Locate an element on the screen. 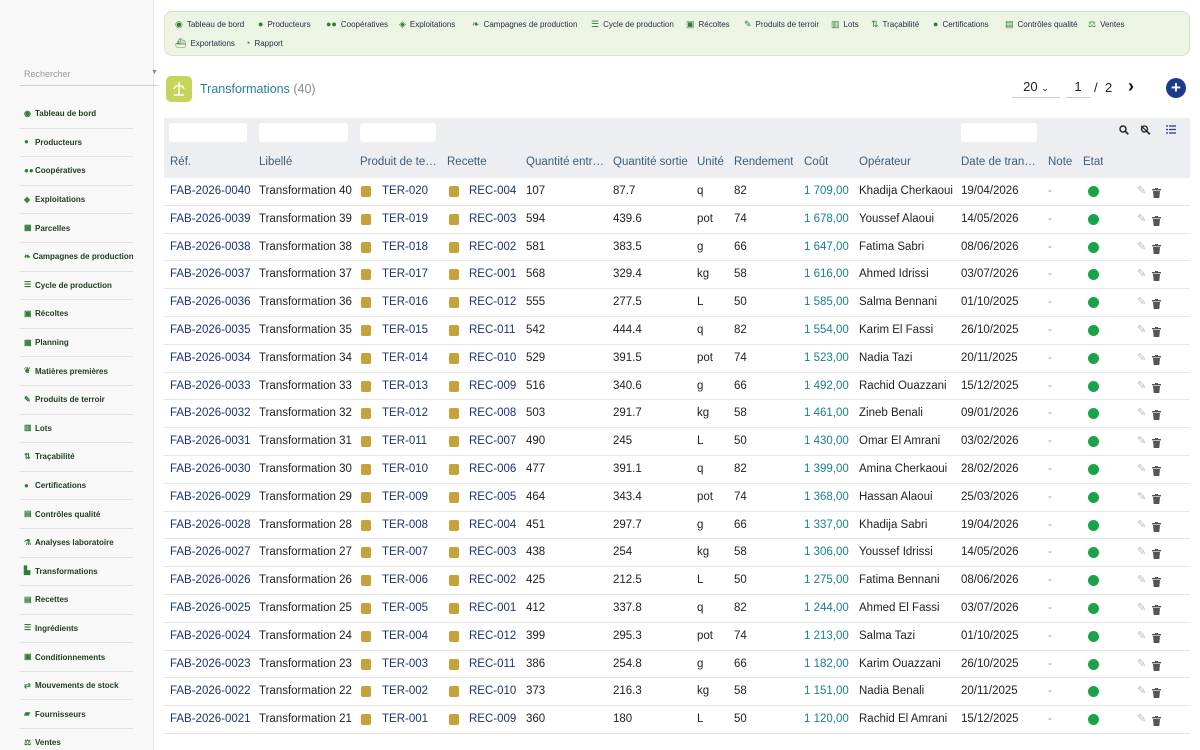  product-cell: TER-011 is located at coordinates (404, 441).